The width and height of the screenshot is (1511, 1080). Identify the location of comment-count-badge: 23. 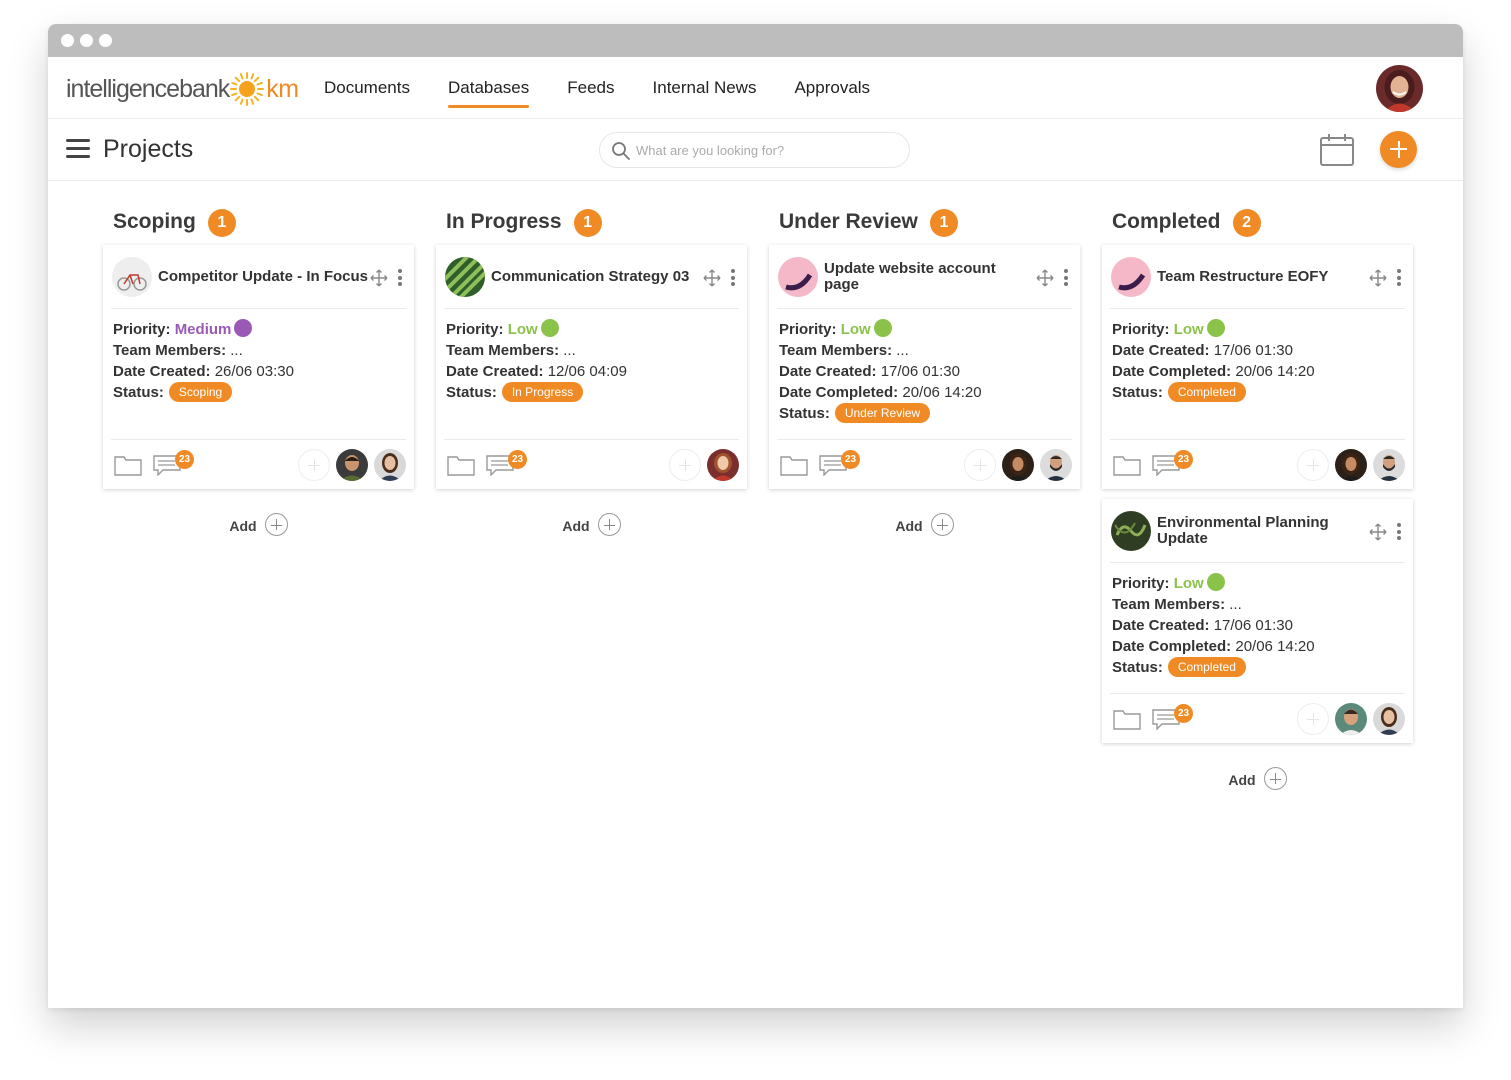
(1183, 713).